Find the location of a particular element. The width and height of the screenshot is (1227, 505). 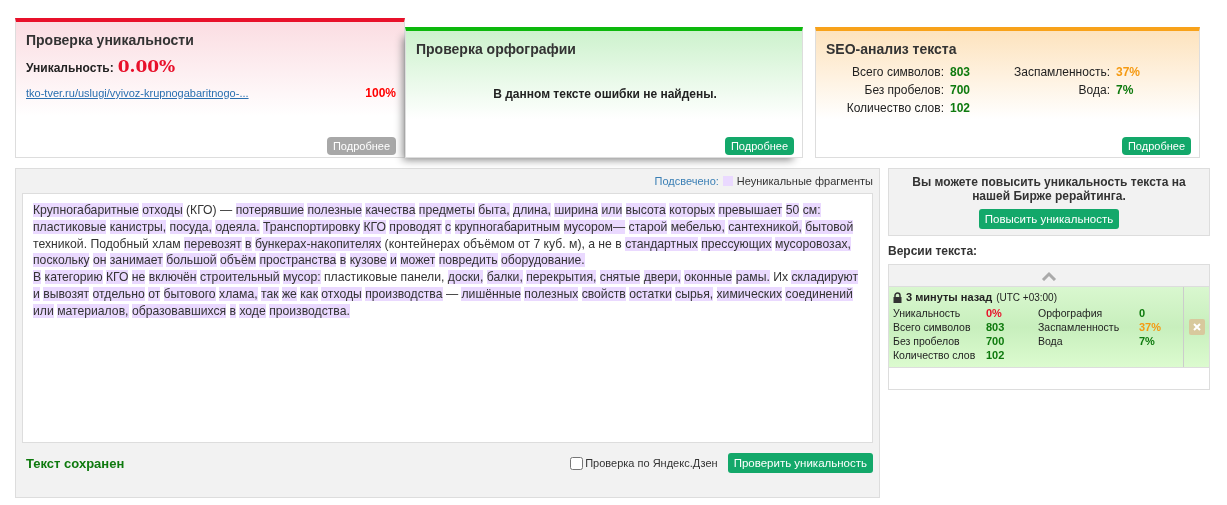

stat-label: Заспамленность: is located at coordinates (1061, 72).